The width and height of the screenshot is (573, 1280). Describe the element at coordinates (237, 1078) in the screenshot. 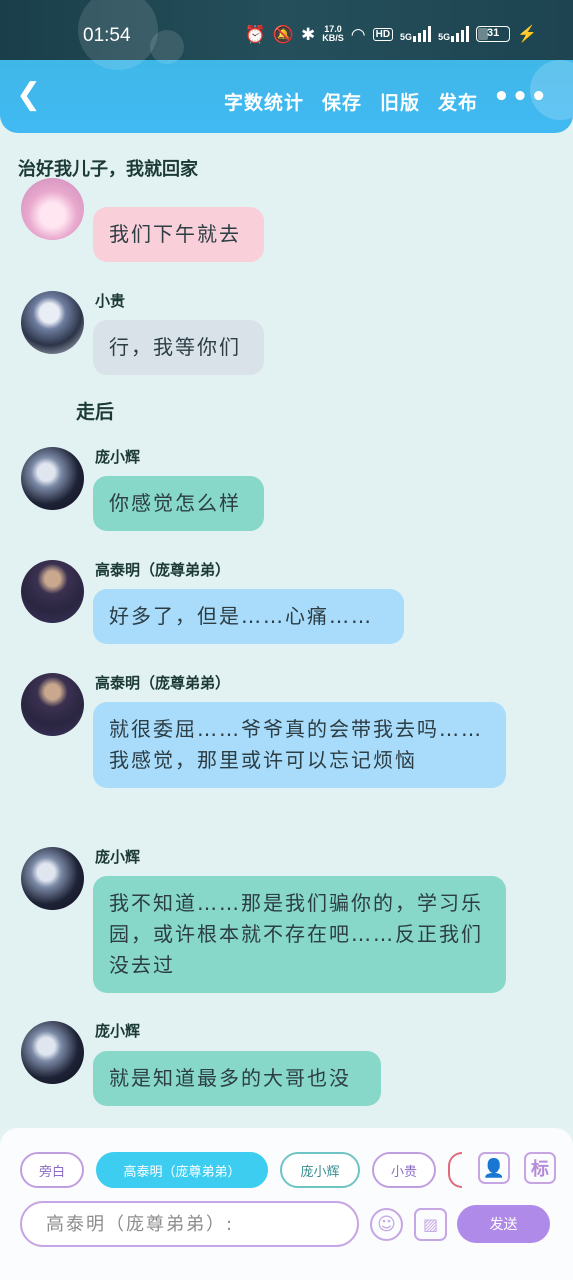

I see `message-bubble: 就是知道最多的大哥也没` at that location.